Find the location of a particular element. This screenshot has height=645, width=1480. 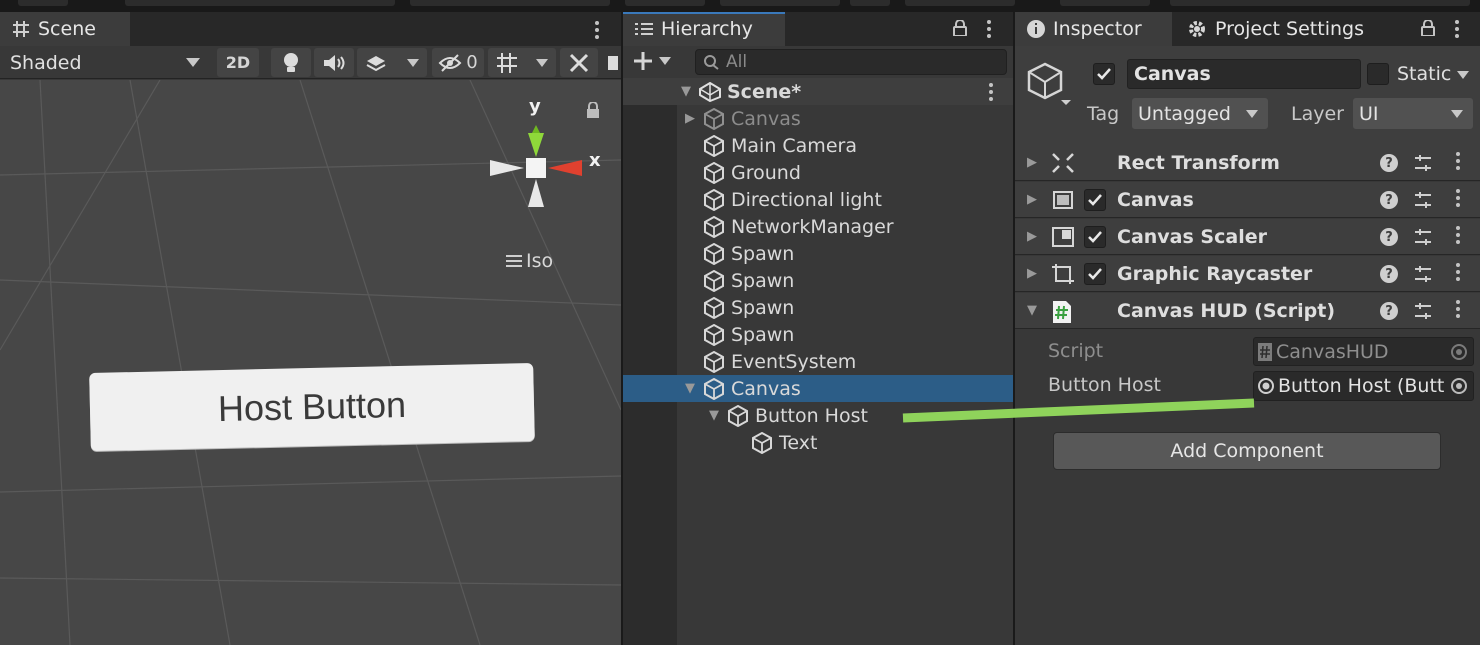

script-object-field: CanvasHUD is located at coordinates (1363, 351).